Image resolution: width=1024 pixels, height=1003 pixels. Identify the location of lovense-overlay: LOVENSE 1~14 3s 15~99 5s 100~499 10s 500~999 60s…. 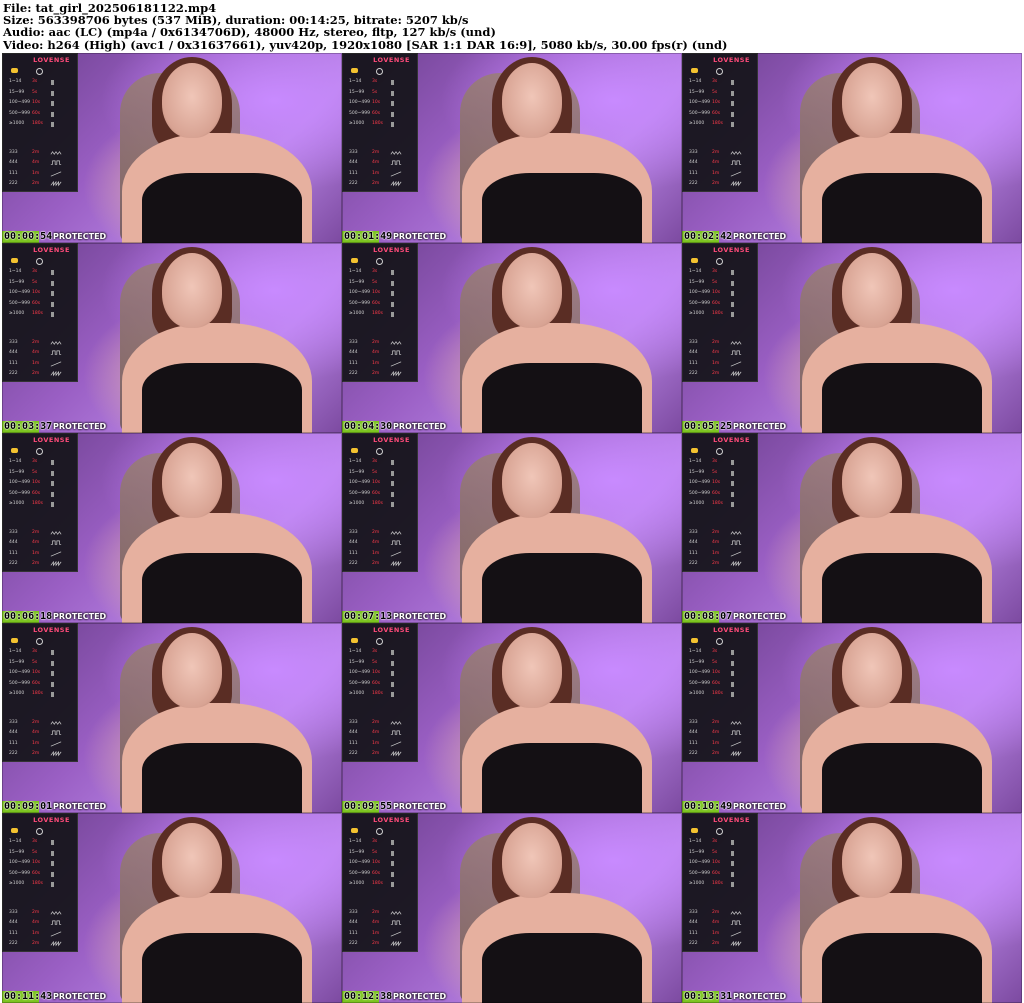
(40, 692).